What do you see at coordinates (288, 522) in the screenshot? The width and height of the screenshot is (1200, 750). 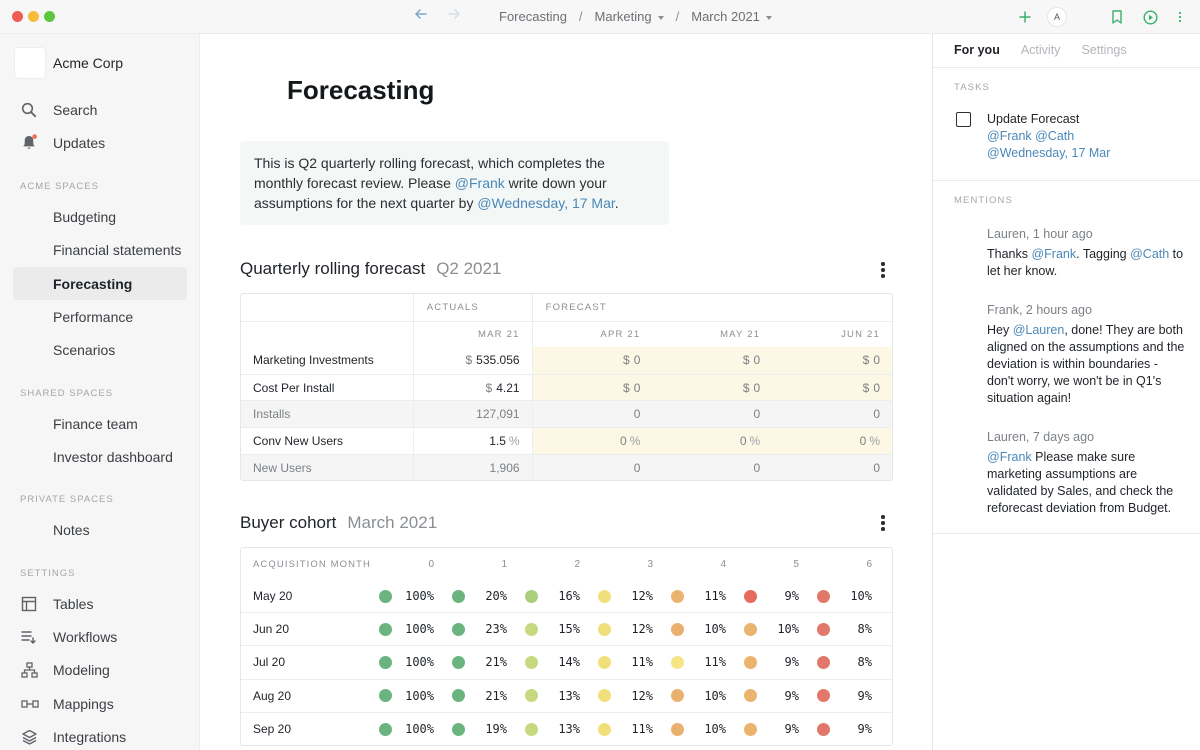 I see `cohort-title: Buyer cohort` at bounding box center [288, 522].